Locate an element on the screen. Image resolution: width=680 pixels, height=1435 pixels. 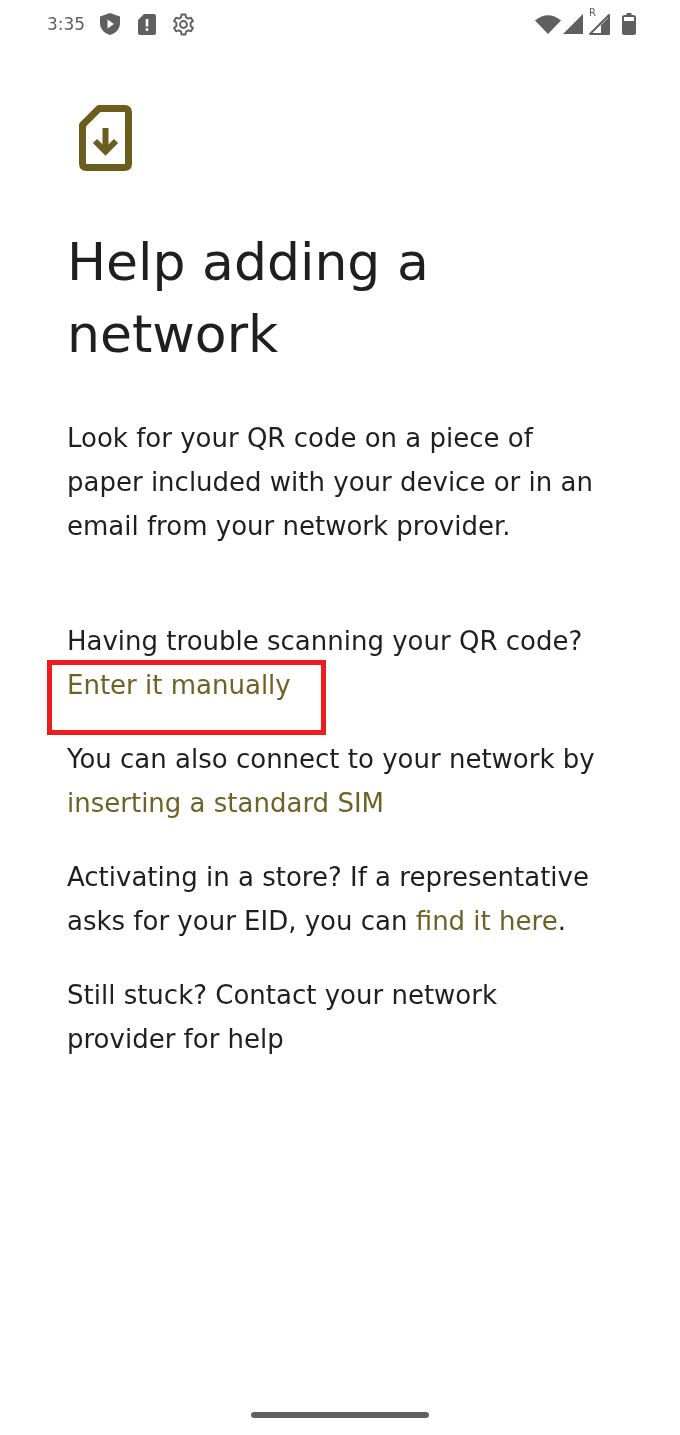
link: find it here is located at coordinates (486, 921).